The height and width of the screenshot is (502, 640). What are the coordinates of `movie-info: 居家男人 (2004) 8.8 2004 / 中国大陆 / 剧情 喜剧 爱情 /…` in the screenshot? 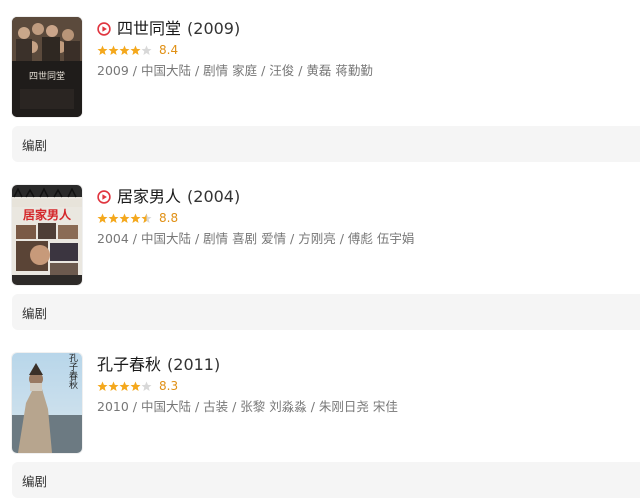 It's located at (363, 216).